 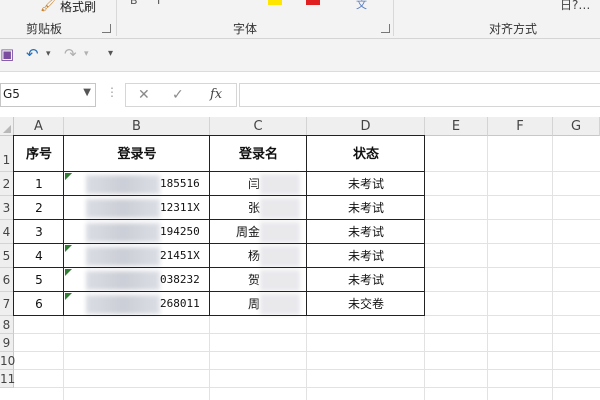 I want to click on table-cell-index: 6, so click(x=39, y=304).